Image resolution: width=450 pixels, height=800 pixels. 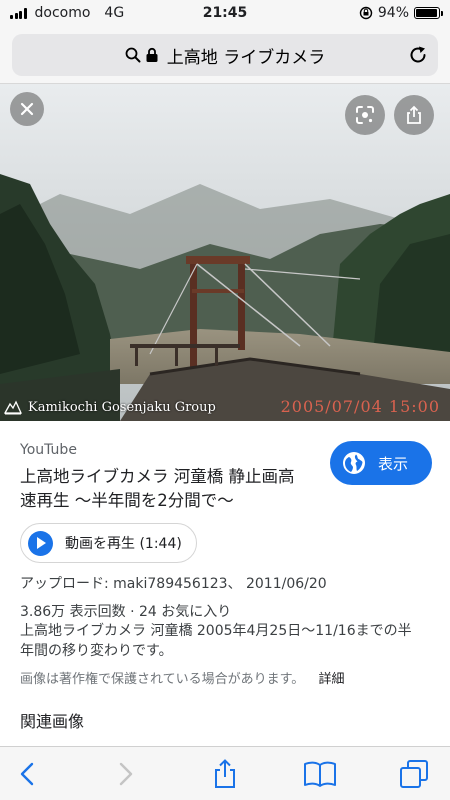 I want to click on share-page-button, so click(x=225, y=774).